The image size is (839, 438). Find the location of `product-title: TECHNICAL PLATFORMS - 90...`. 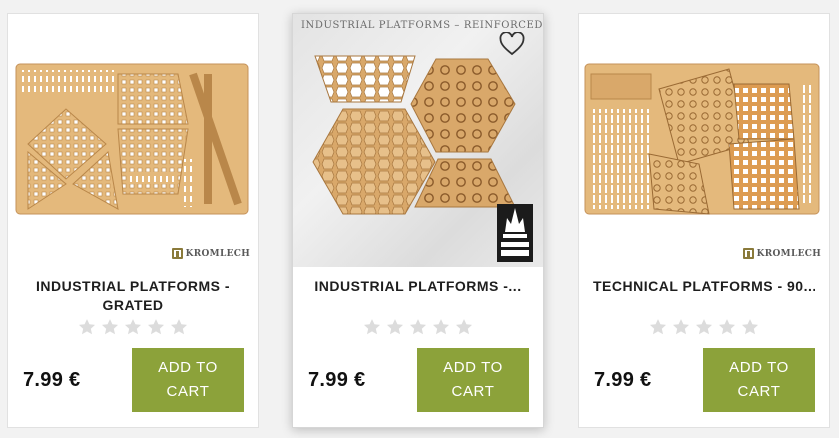

product-title: TECHNICAL PLATFORMS - 90... is located at coordinates (704, 286).